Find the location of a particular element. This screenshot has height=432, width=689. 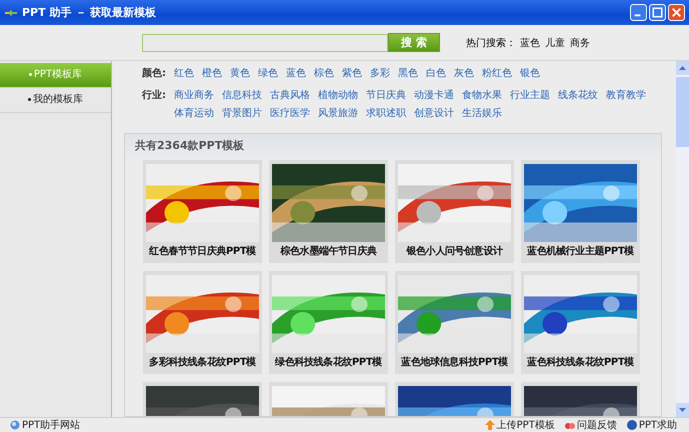

filter-link: 教育教学 is located at coordinates (626, 96).